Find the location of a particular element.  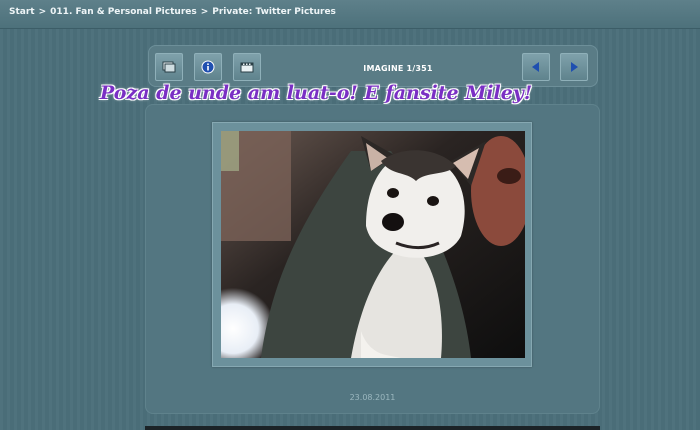

image-counter: IMAGINE 1/351 is located at coordinates (398, 68).